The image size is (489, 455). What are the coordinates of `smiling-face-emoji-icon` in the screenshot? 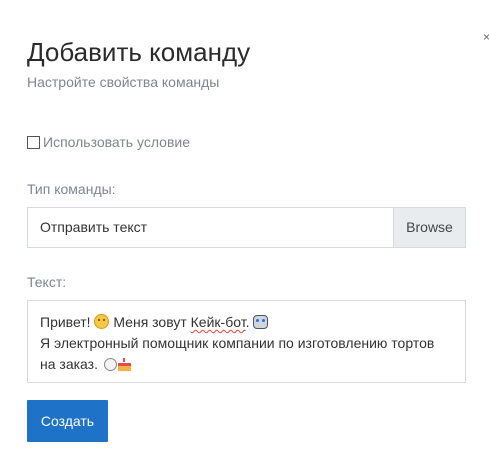 It's located at (102, 321).